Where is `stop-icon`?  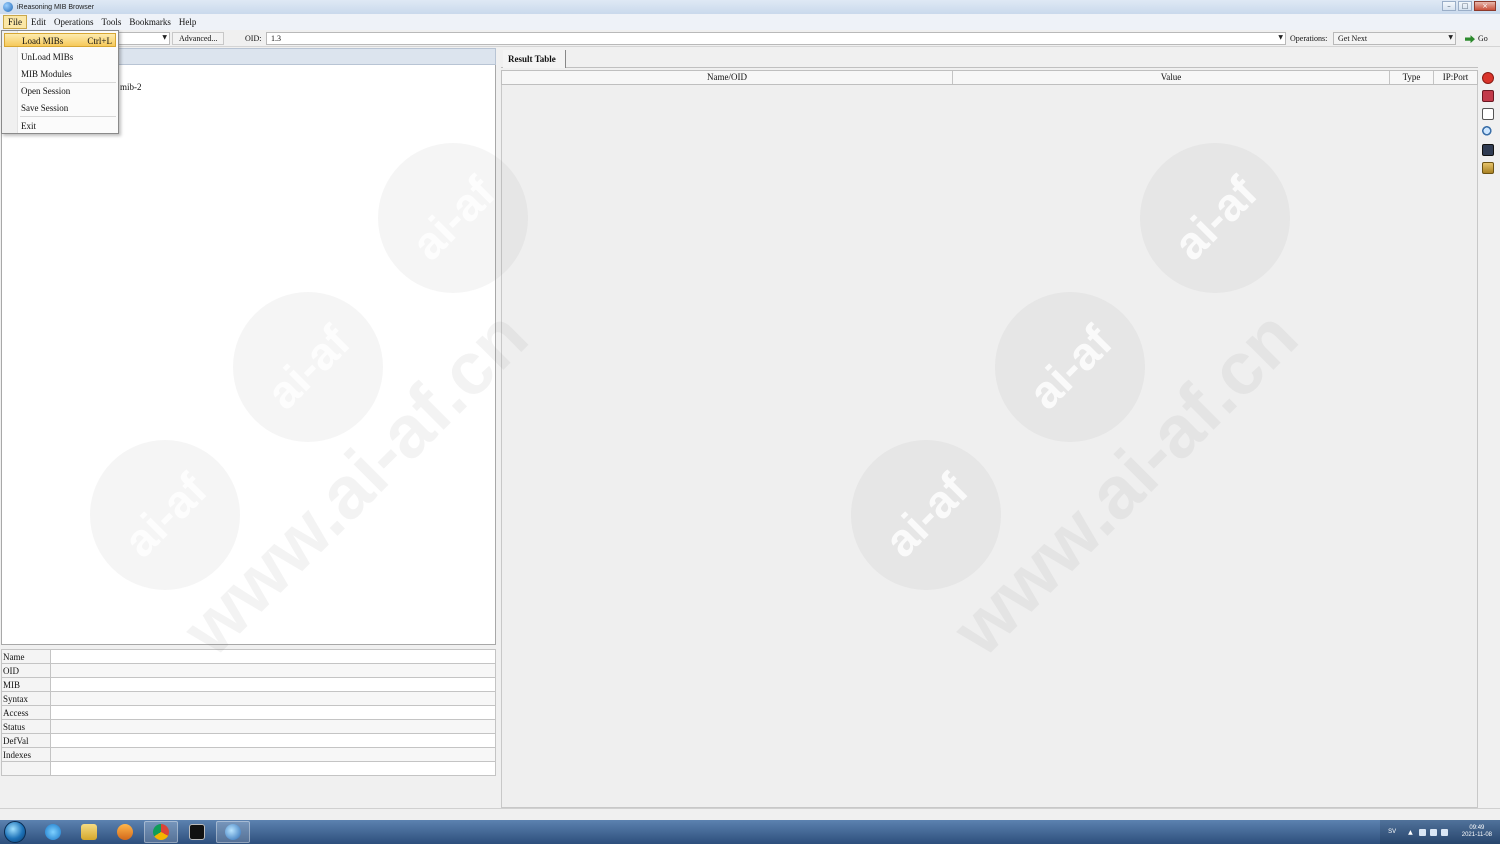 stop-icon is located at coordinates (1488, 78).